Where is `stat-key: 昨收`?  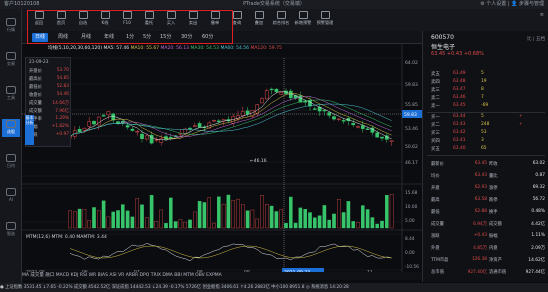 stat-key: 昨收 is located at coordinates (493, 164).